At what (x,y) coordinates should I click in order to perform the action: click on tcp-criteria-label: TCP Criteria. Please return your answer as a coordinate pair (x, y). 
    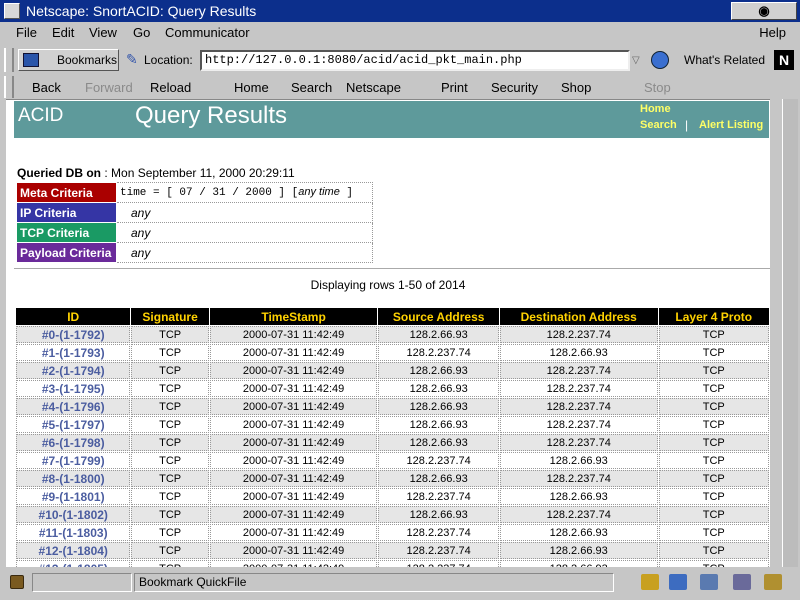
    Looking at the image, I should click on (66, 232).